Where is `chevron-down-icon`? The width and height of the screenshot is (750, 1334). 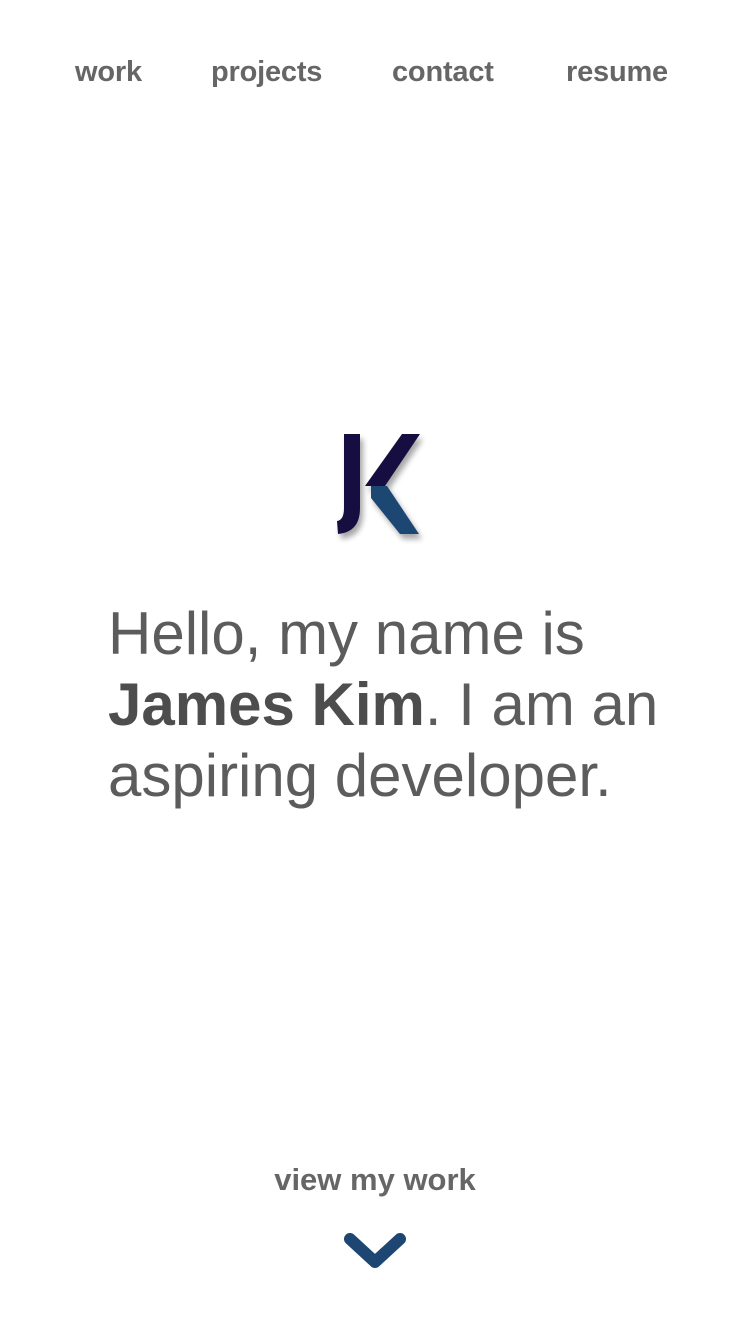 chevron-down-icon is located at coordinates (375, 1253).